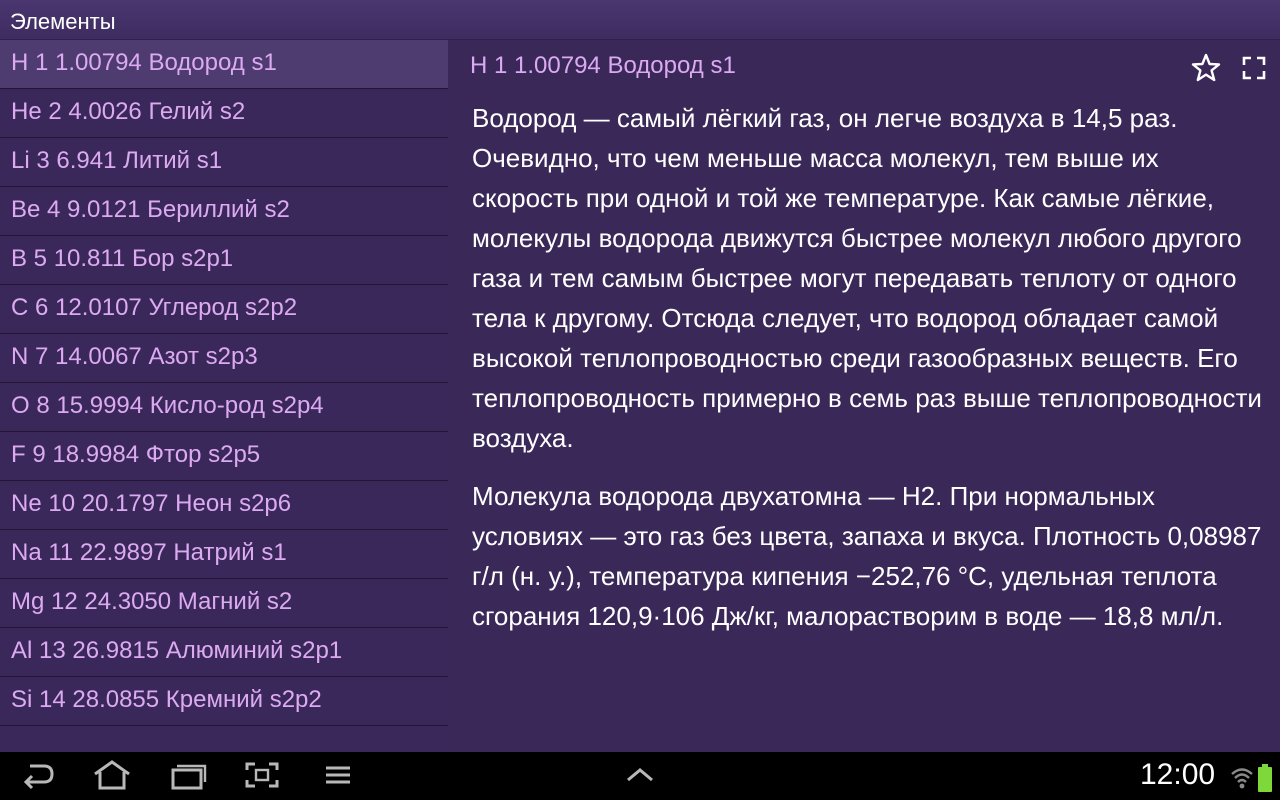 This screenshot has height=800, width=1280. What do you see at coordinates (338, 776) in the screenshot?
I see `menu-icon` at bounding box center [338, 776].